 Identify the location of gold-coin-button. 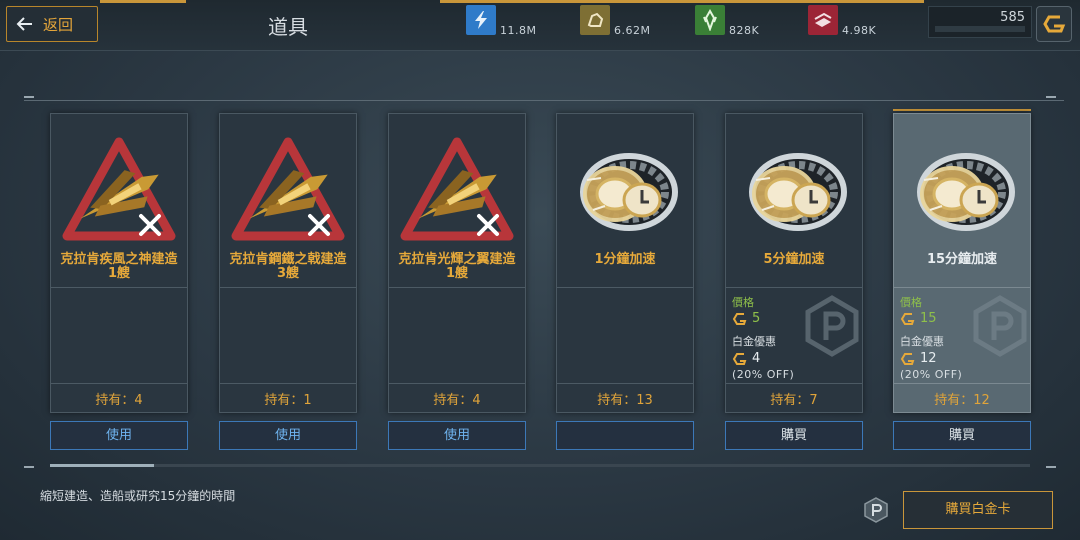
(1054, 24).